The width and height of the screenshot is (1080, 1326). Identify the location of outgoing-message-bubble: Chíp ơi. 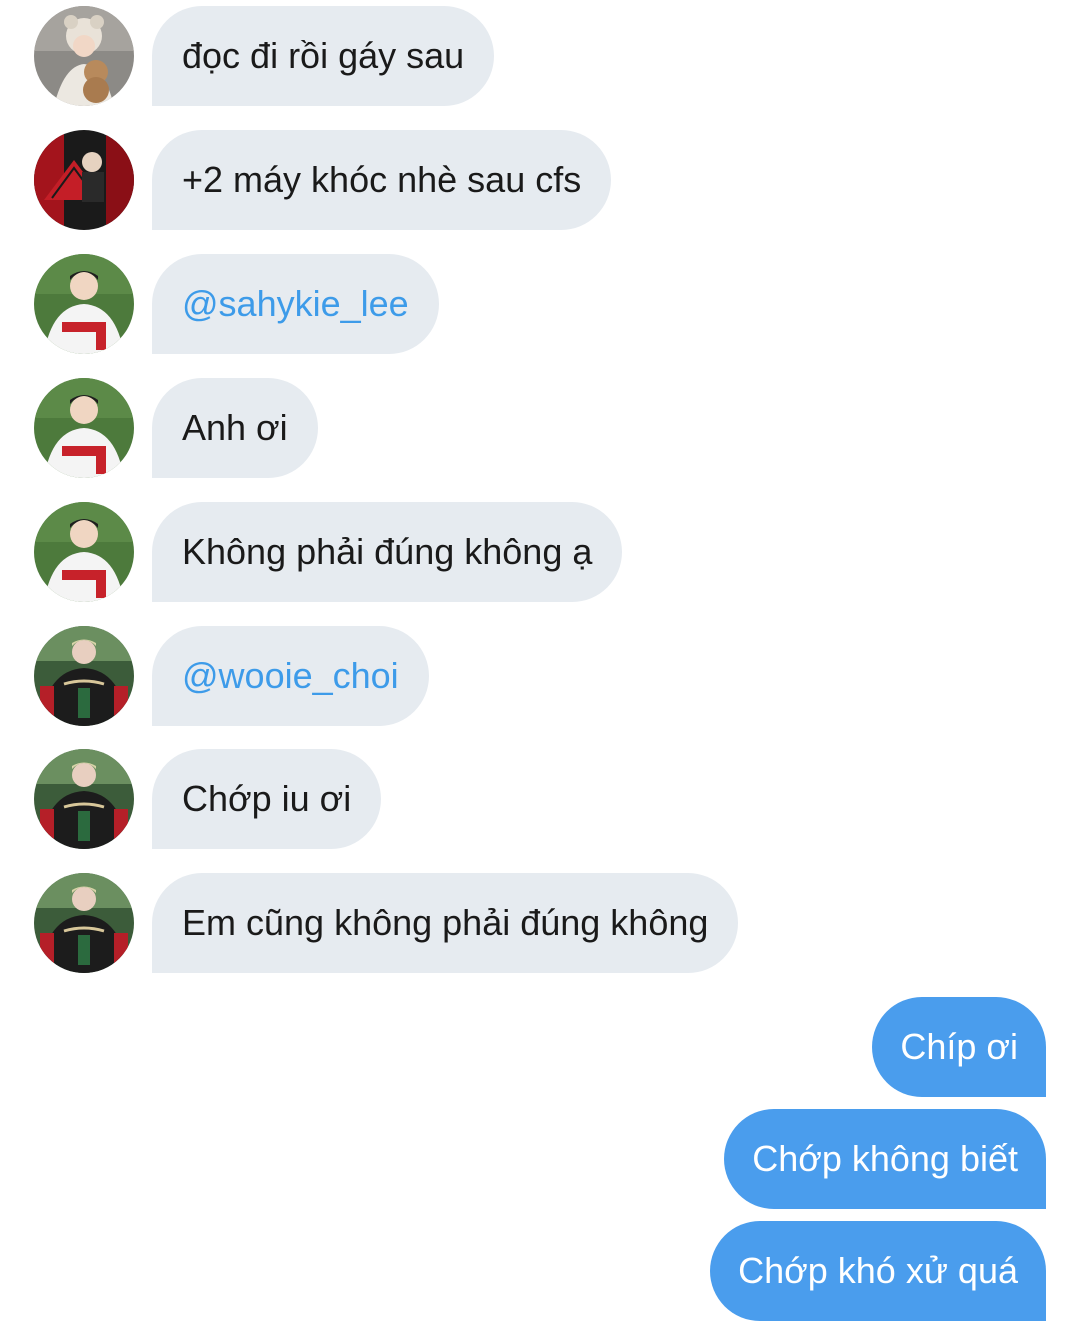
(959, 1047).